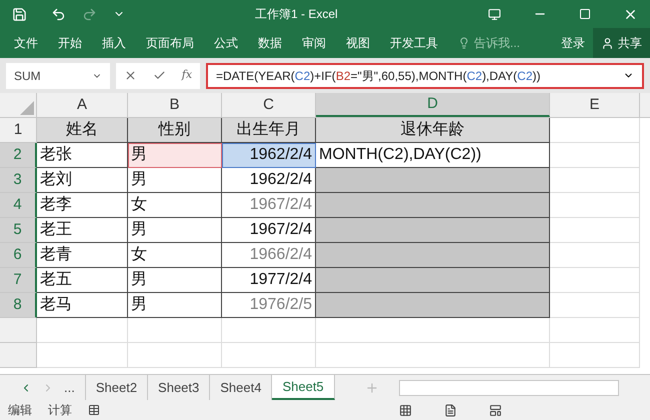 This screenshot has width=650, height=420. What do you see at coordinates (18, 130) in the screenshot?
I see `row-header: 1` at bounding box center [18, 130].